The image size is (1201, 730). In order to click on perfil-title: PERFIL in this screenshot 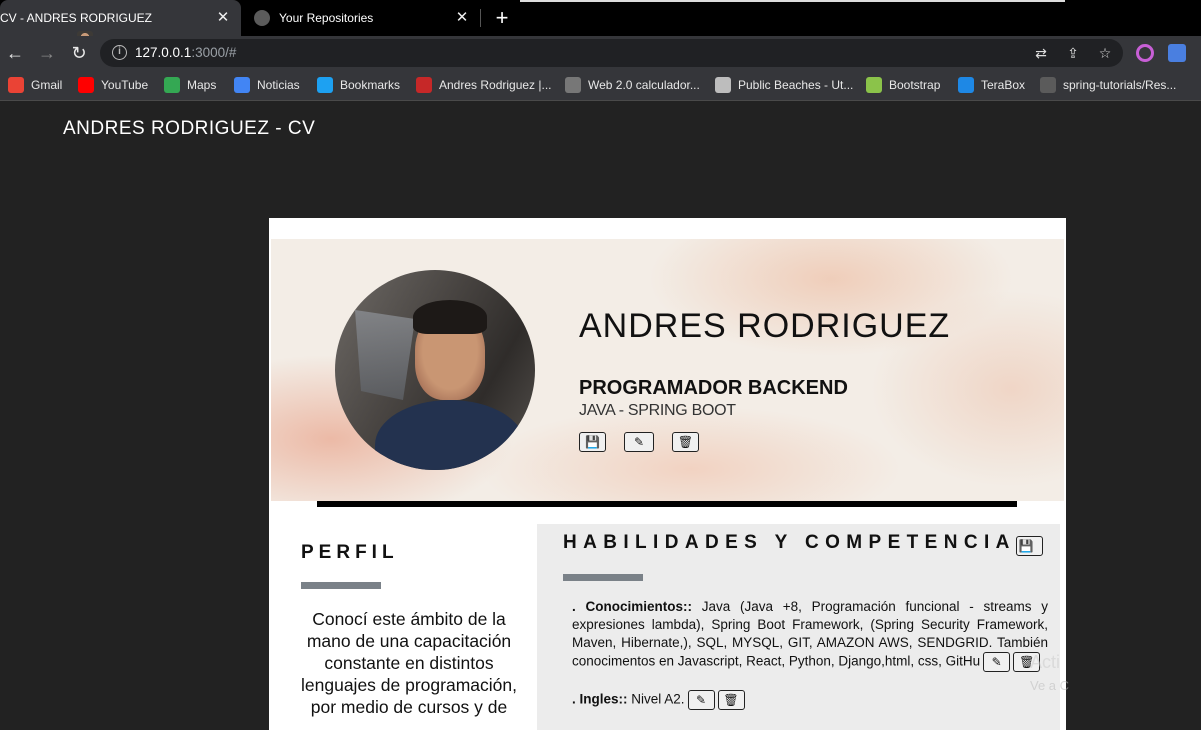, I will do `click(350, 552)`.